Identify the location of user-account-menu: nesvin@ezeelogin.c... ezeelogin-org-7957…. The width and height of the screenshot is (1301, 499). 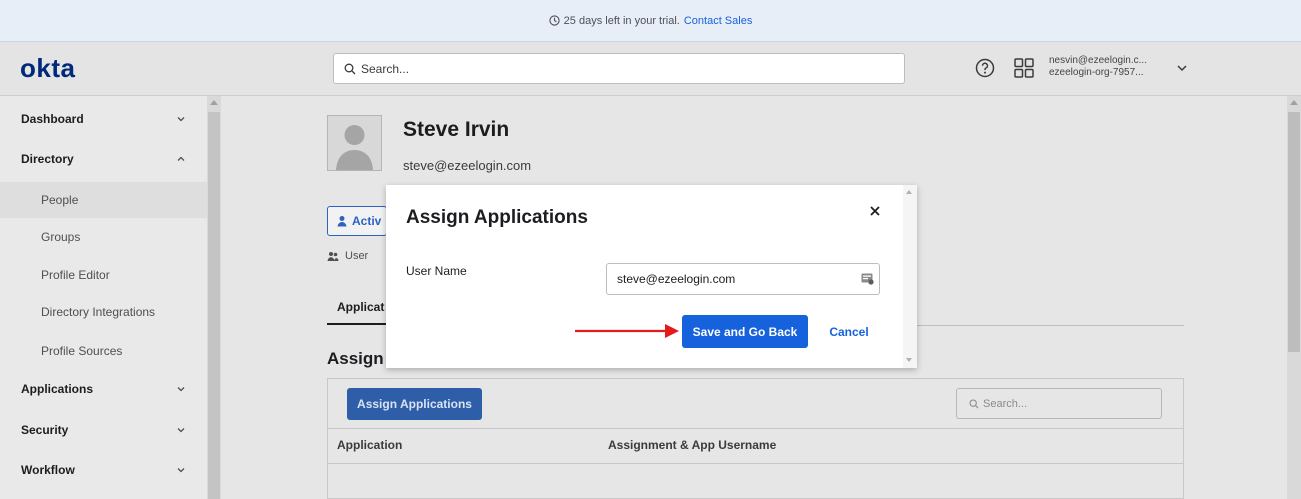
(1113, 67).